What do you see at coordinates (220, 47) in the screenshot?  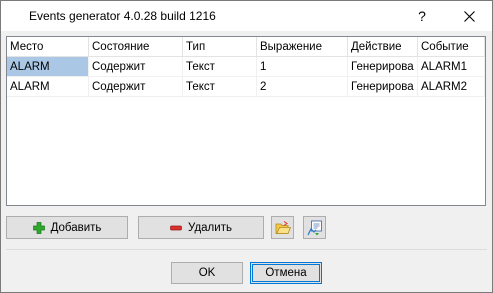 I see `column-header-type: Тип` at bounding box center [220, 47].